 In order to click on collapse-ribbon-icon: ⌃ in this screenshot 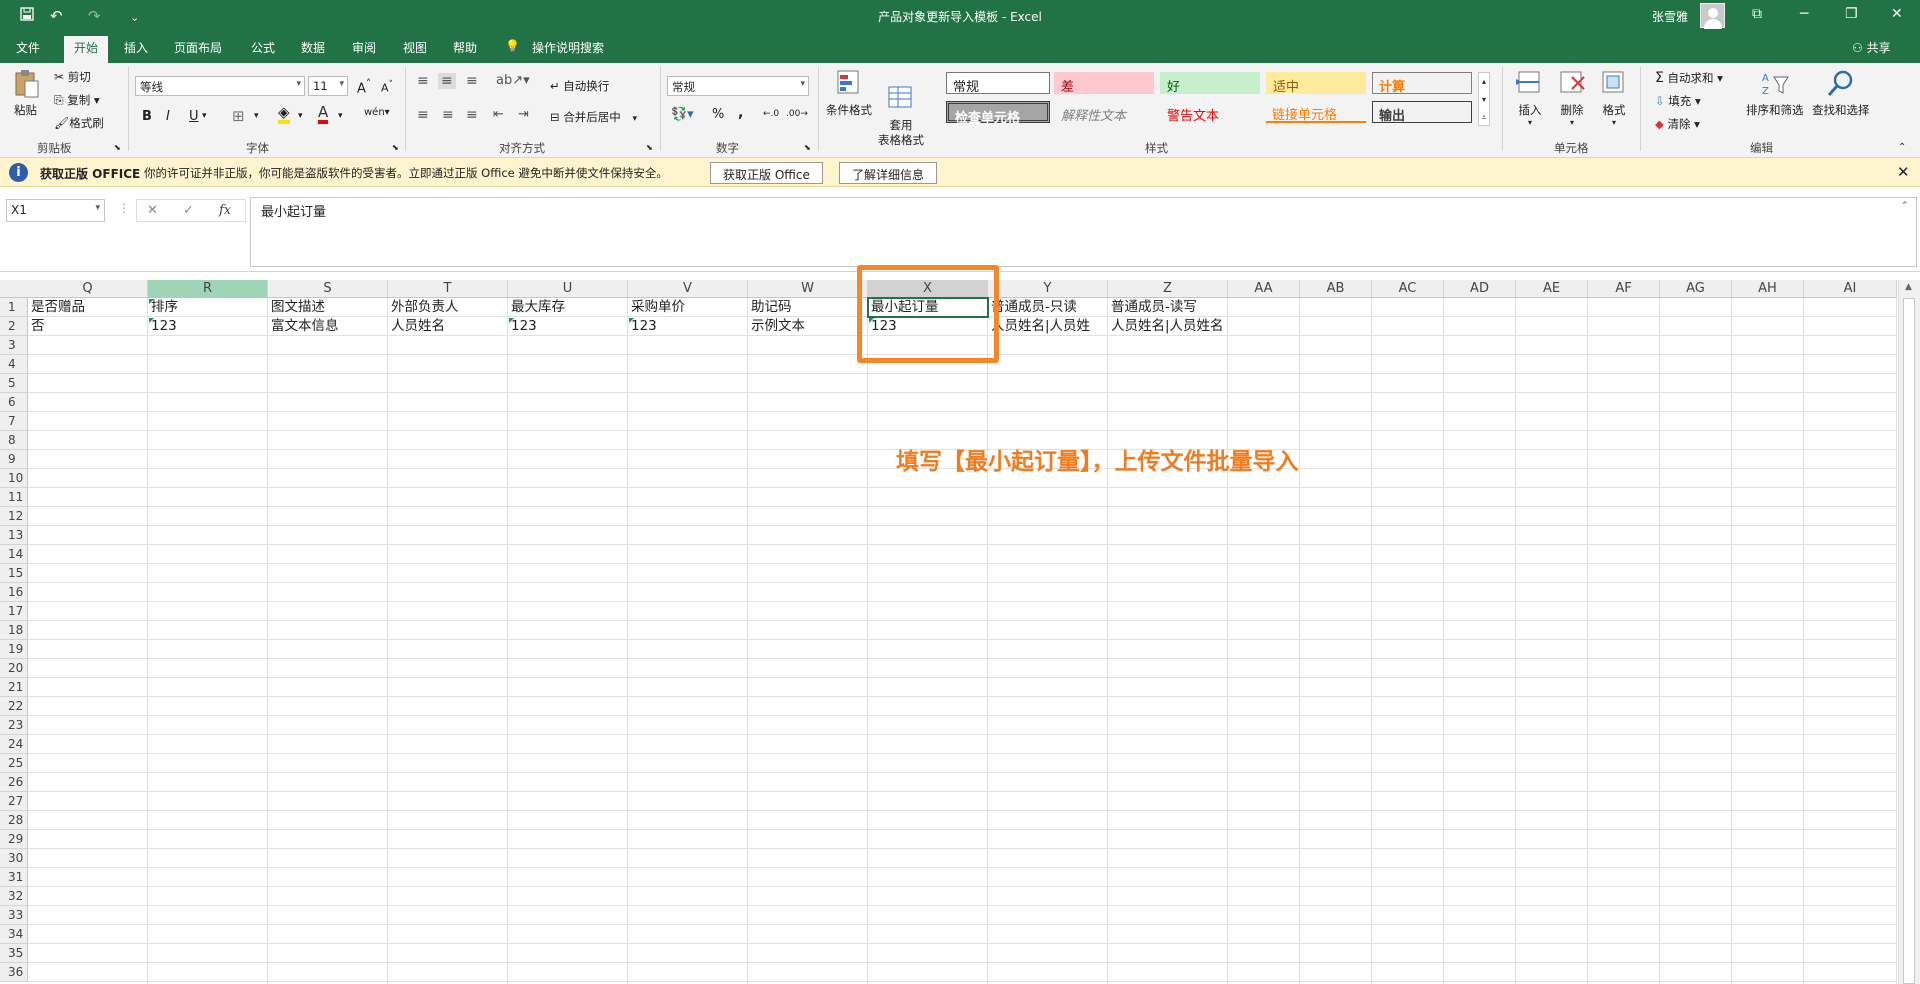, I will do `click(1902, 147)`.